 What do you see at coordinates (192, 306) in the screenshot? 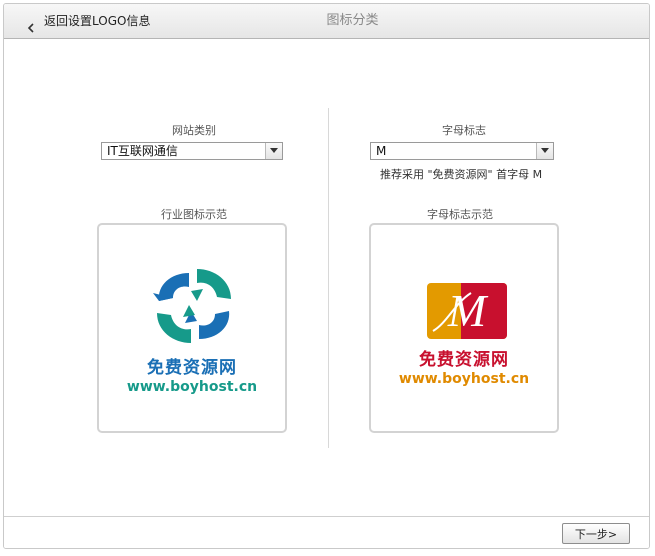
I see `industry-arrows-icon` at bounding box center [192, 306].